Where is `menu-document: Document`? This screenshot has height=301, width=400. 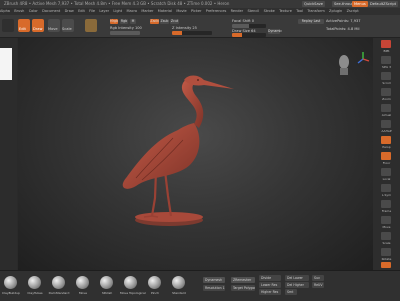 menu-document: Document is located at coordinates (51, 11).